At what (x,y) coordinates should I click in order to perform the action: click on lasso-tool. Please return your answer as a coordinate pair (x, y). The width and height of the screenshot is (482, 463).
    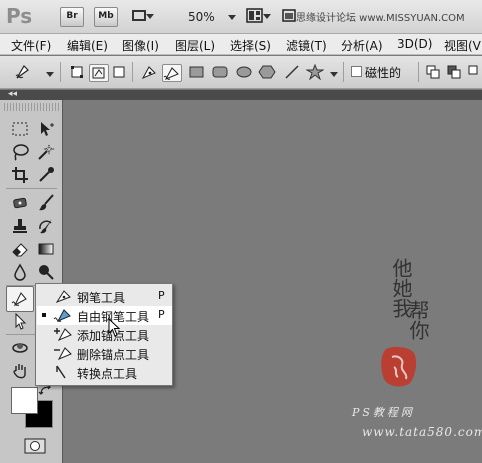
    Looking at the image, I should click on (20, 152).